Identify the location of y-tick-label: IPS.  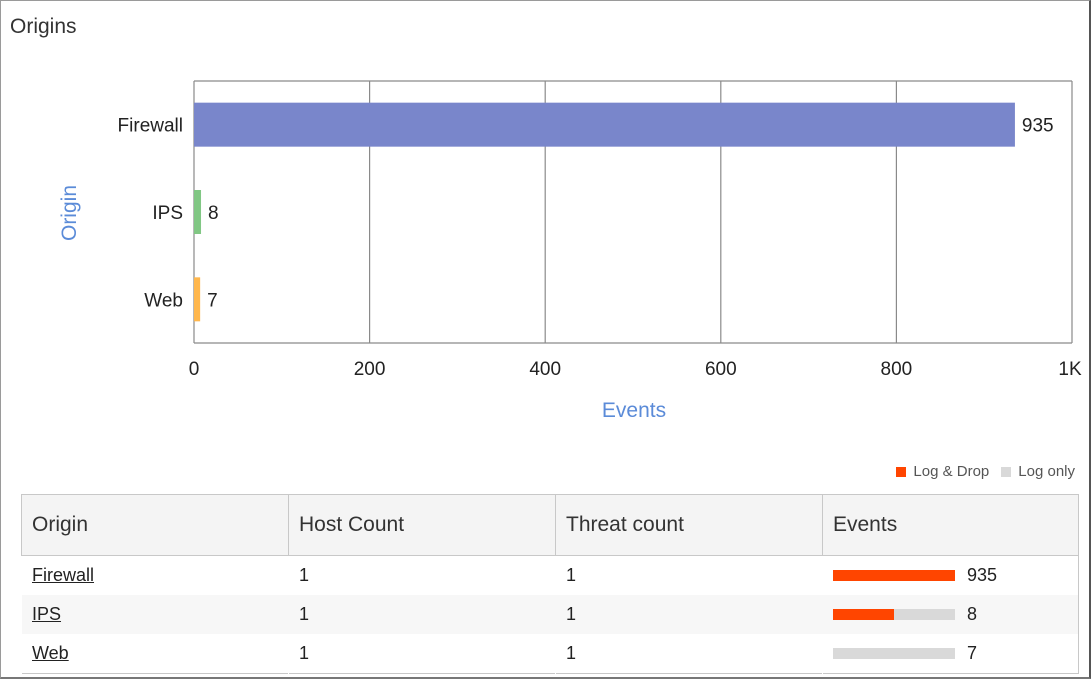
(167, 213).